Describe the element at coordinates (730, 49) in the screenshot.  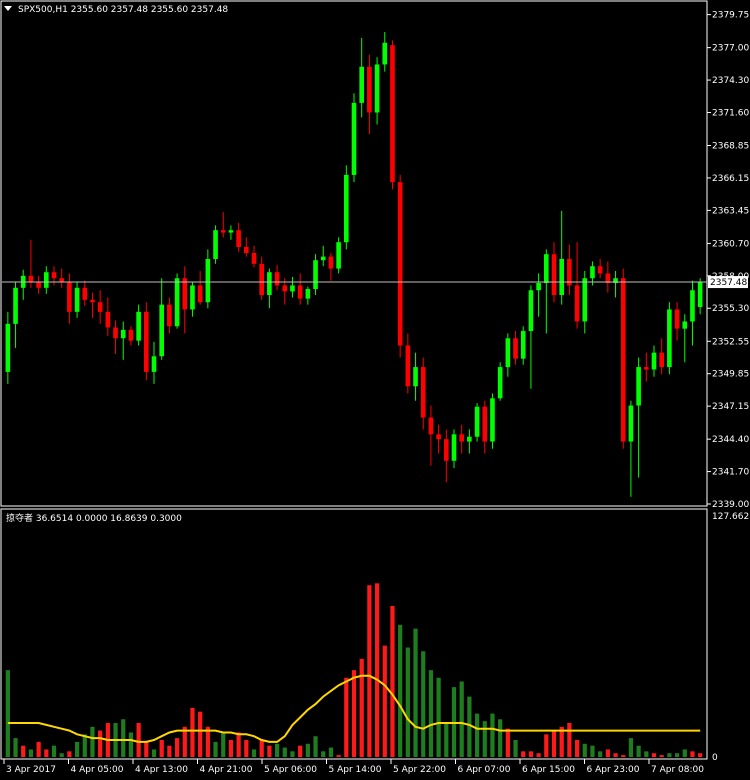
I see `y-tick-label: 2377.00` at that location.